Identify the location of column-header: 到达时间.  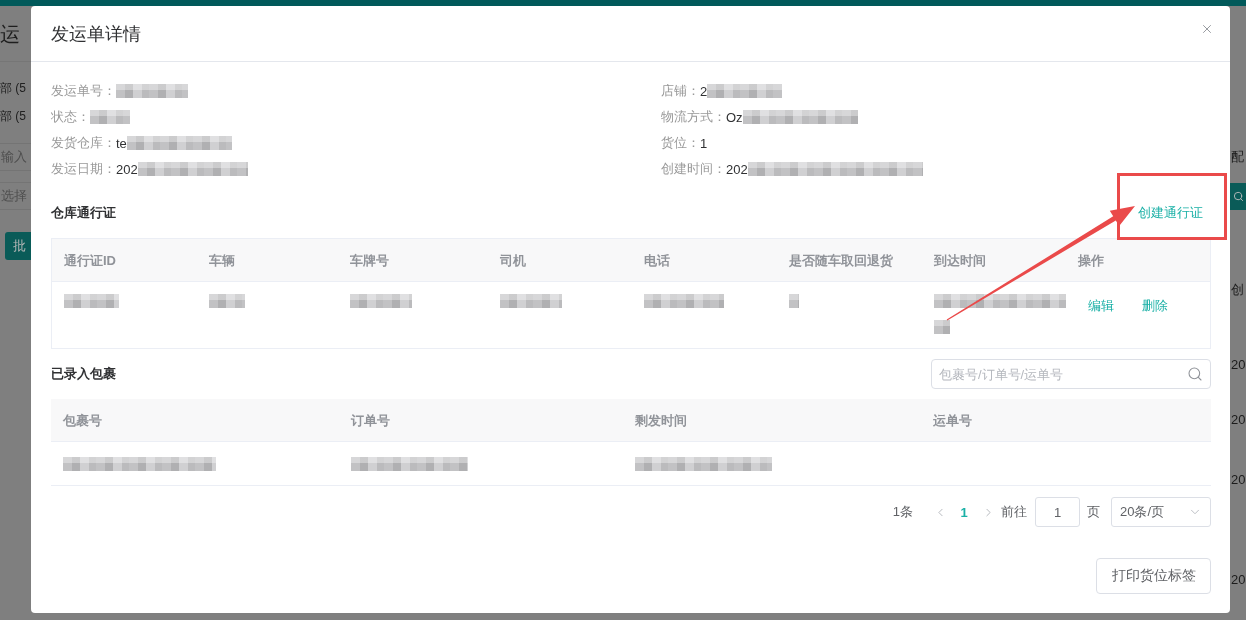
(960, 261).